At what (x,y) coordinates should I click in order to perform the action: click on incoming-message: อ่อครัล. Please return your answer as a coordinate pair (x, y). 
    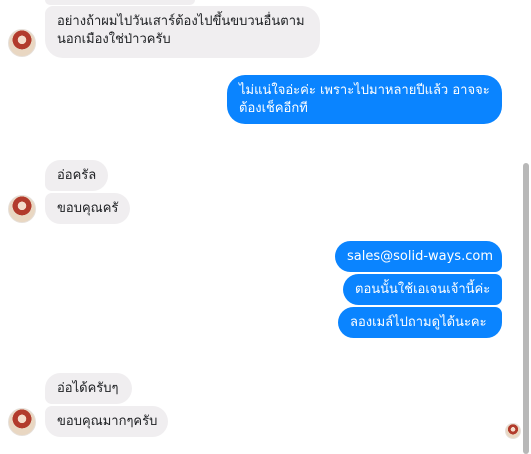
    Looking at the image, I should click on (76, 175).